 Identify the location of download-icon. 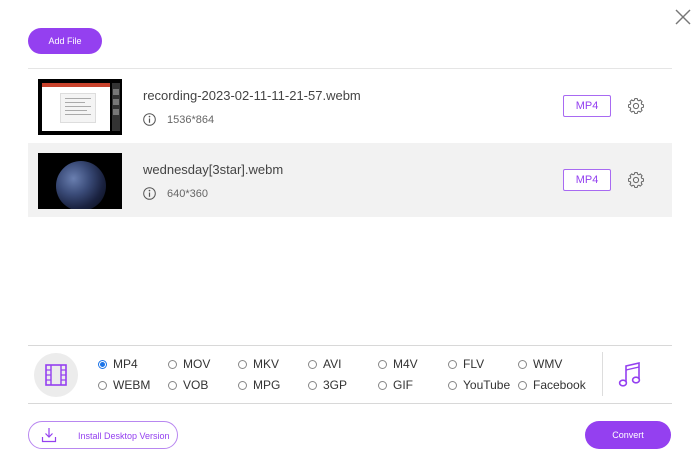
(49, 435).